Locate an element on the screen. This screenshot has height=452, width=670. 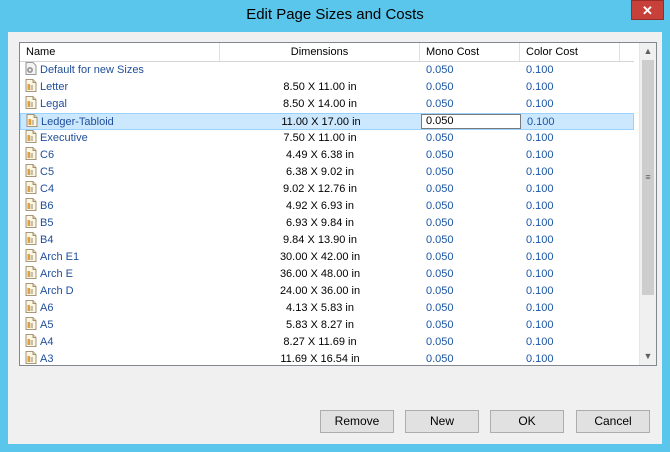
cancel-button: Cancel is located at coordinates (613, 421).